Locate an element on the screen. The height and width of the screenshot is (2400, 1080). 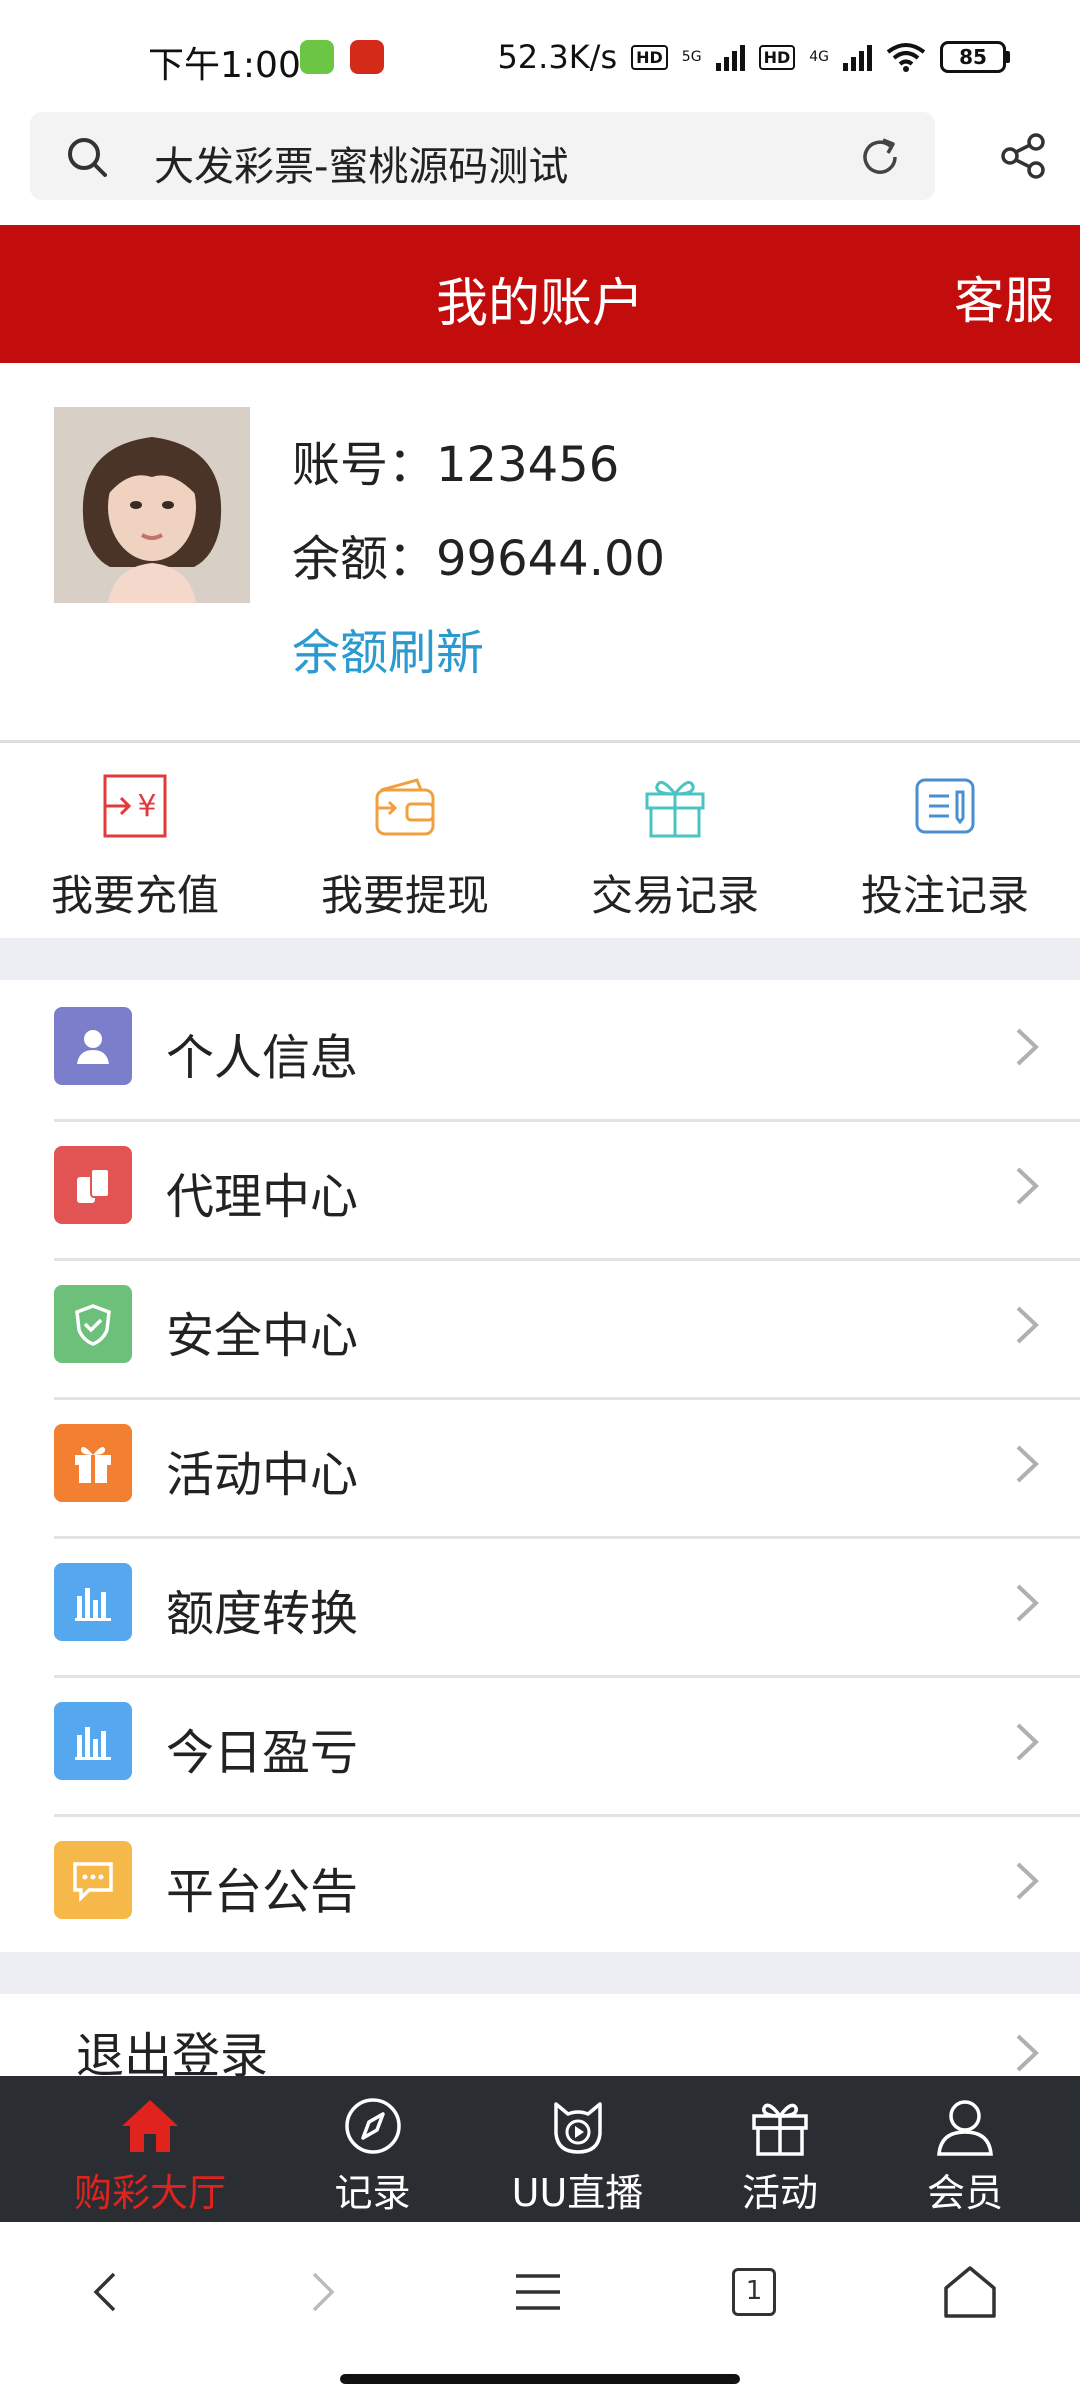
menu-item-activity-center: 活动中心 is located at coordinates (540, 1466).